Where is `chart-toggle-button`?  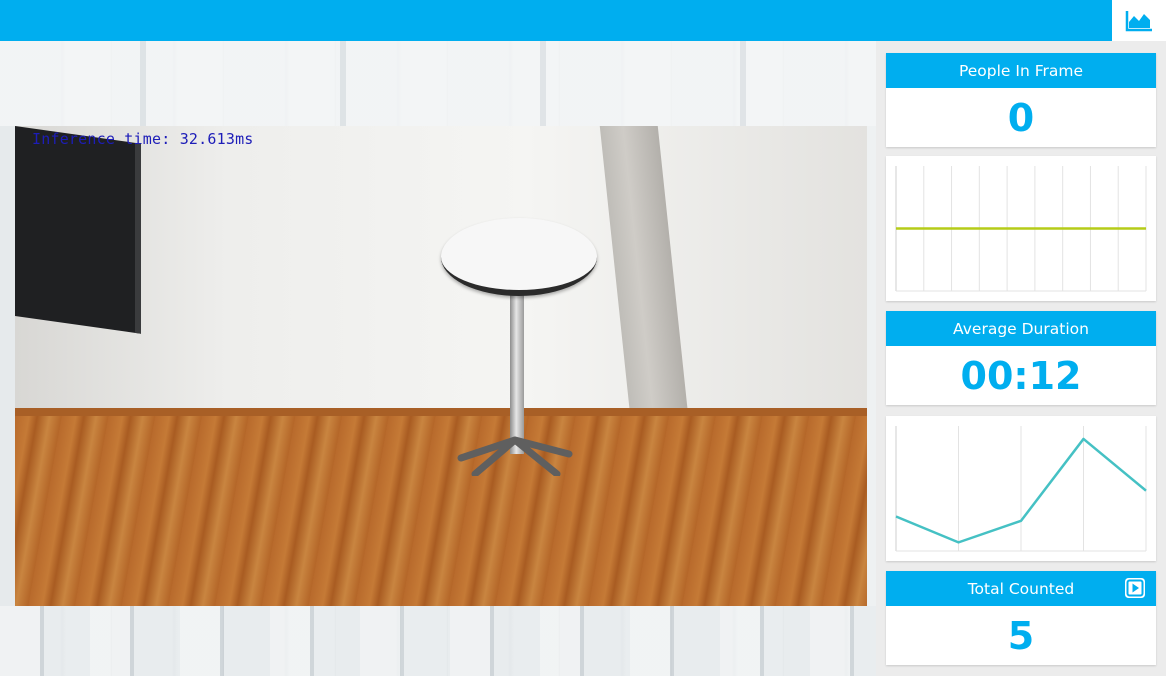 chart-toggle-button is located at coordinates (1139, 20).